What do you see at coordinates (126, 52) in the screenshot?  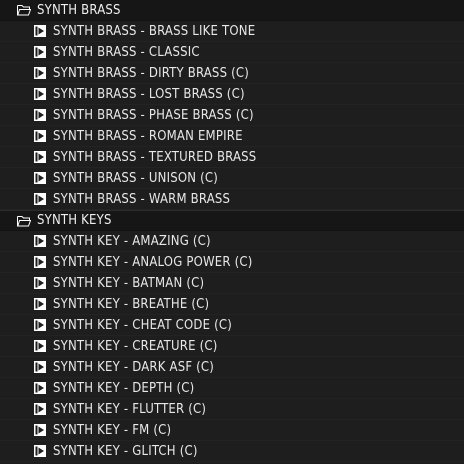 I see `preset-label: SYNTH BRASS - CLASSIC` at bounding box center [126, 52].